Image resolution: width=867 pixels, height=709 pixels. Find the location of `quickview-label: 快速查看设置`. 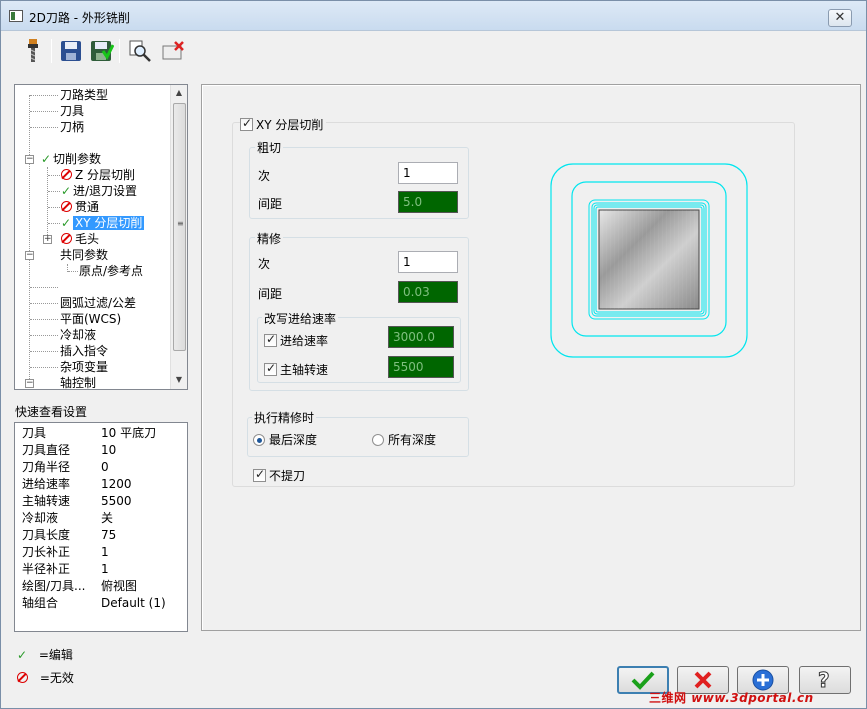

quickview-label: 快速查看设置 is located at coordinates (51, 412).